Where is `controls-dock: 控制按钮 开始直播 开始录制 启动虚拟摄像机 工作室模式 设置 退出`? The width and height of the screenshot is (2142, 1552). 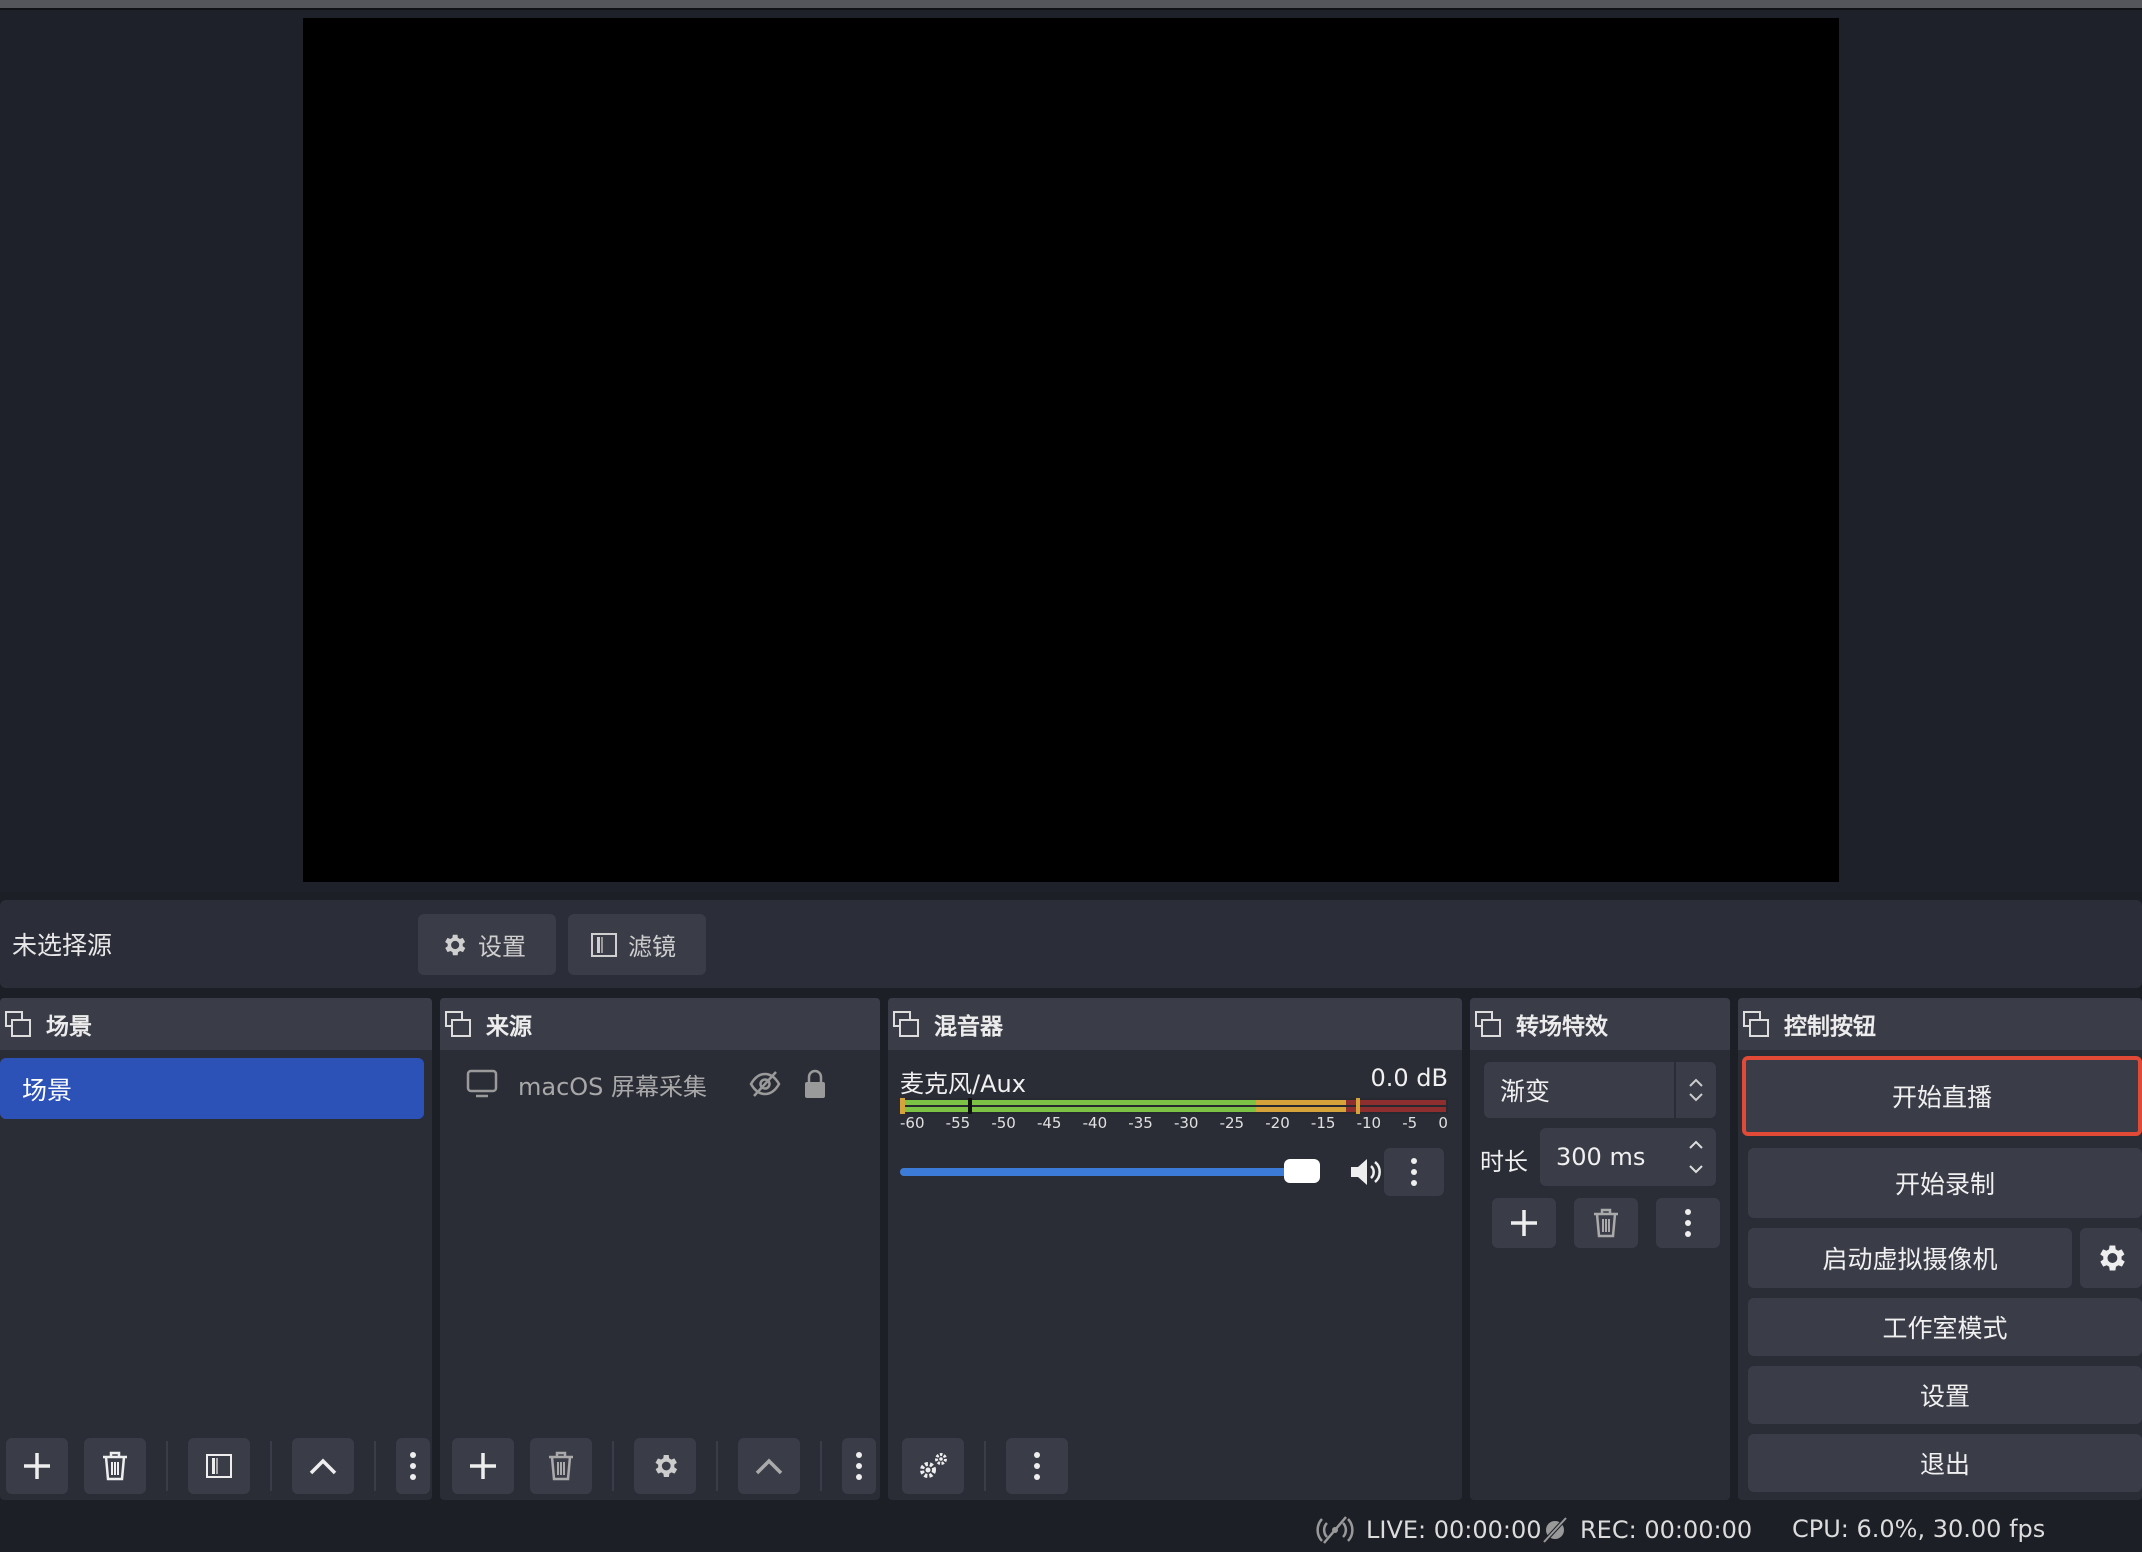
controls-dock: 控制按钮 开始直播 开始录制 启动虚拟摄像机 工作室模式 设置 退出 is located at coordinates (1940, 1249).